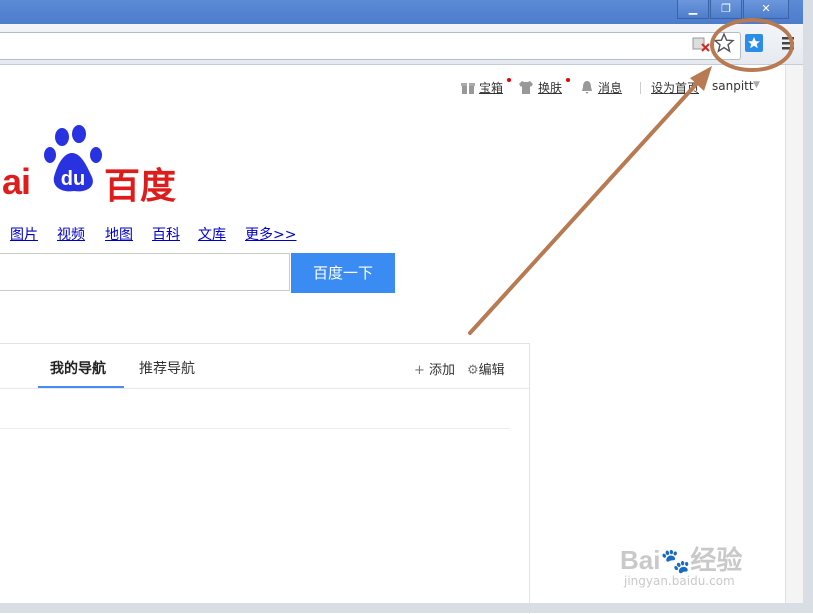  Describe the element at coordinates (585, 206) in the screenshot. I see `annotation-arrow-line` at that location.